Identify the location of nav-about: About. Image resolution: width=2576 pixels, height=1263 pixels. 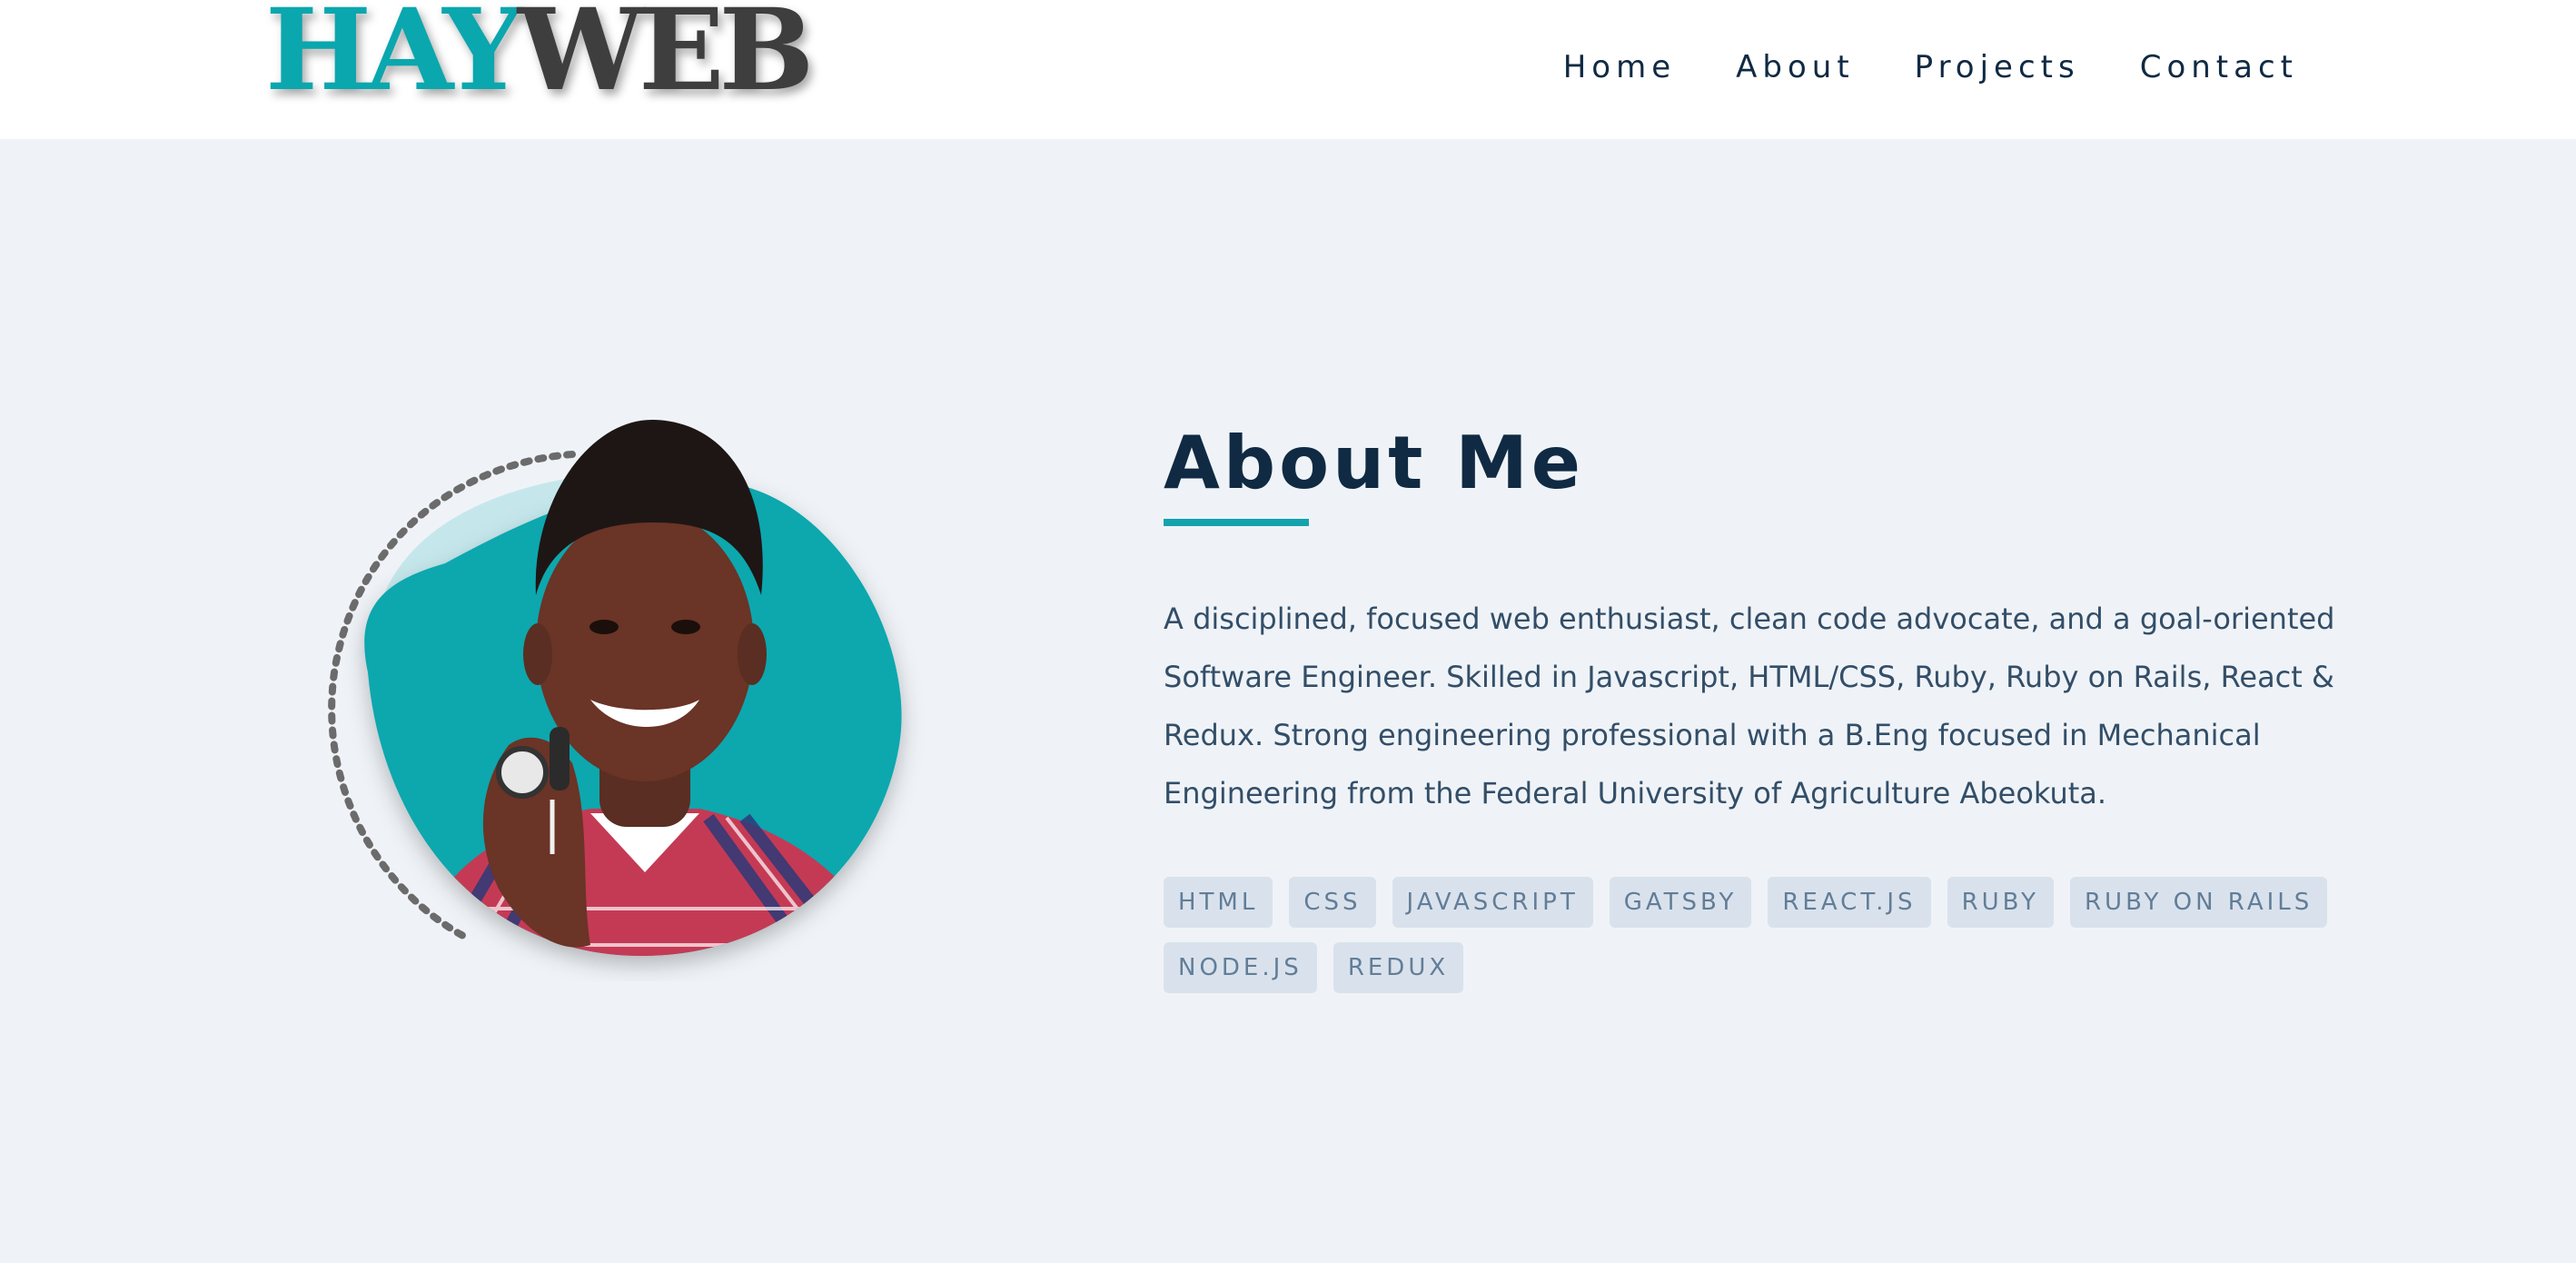
(1795, 67).